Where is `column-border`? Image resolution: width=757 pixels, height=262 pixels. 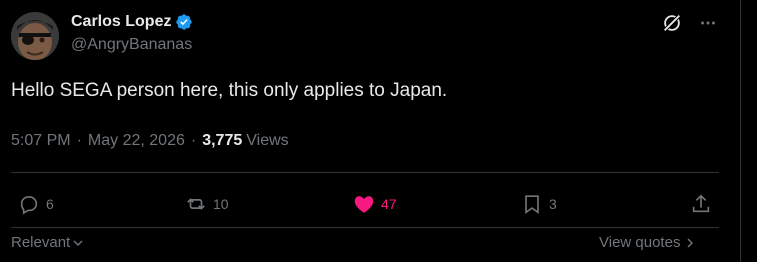 column-border is located at coordinates (740, 131).